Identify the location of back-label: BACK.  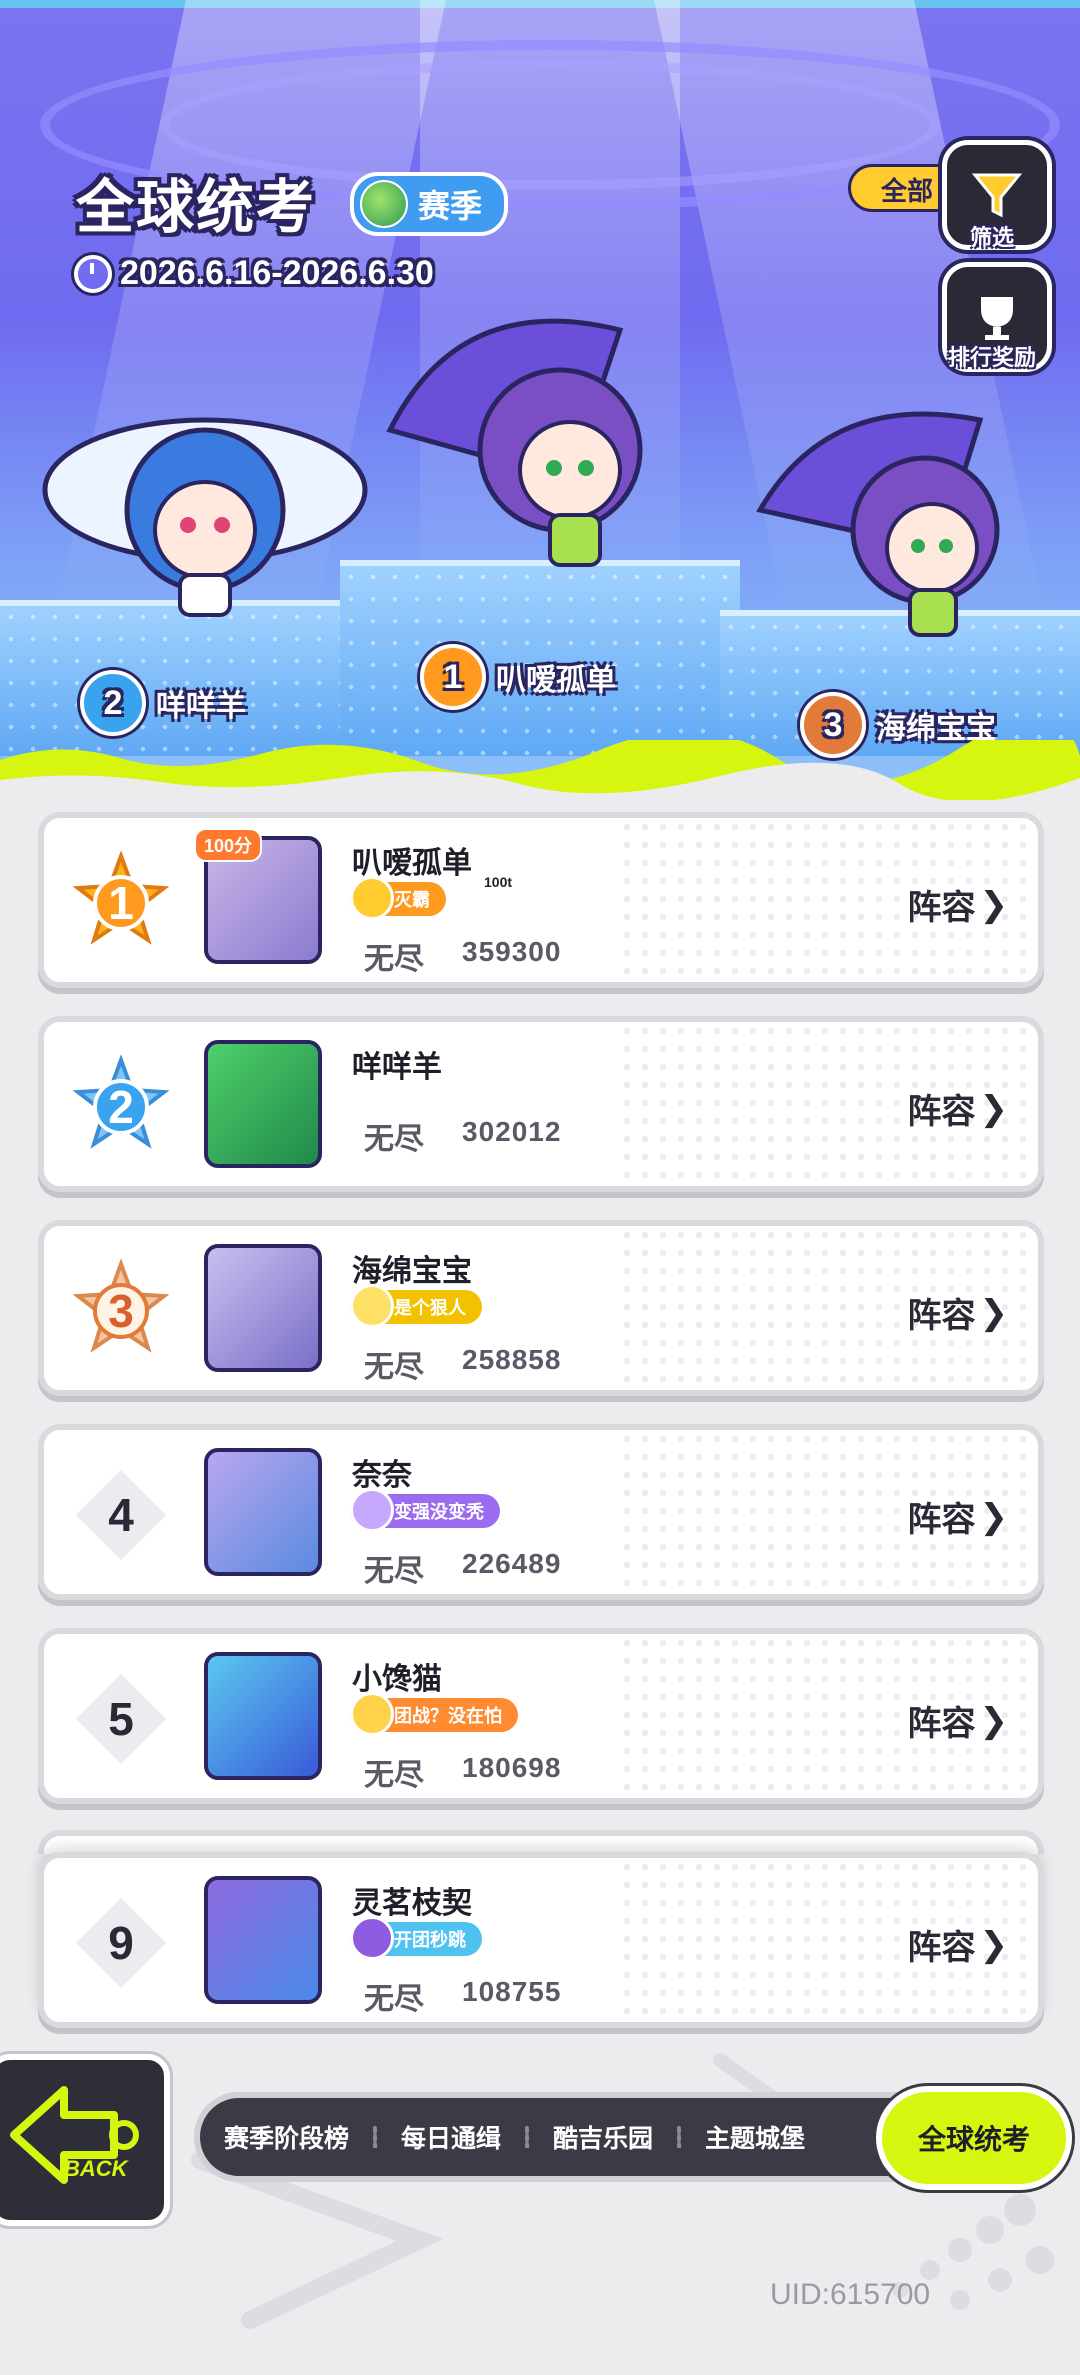
(96, 2168).